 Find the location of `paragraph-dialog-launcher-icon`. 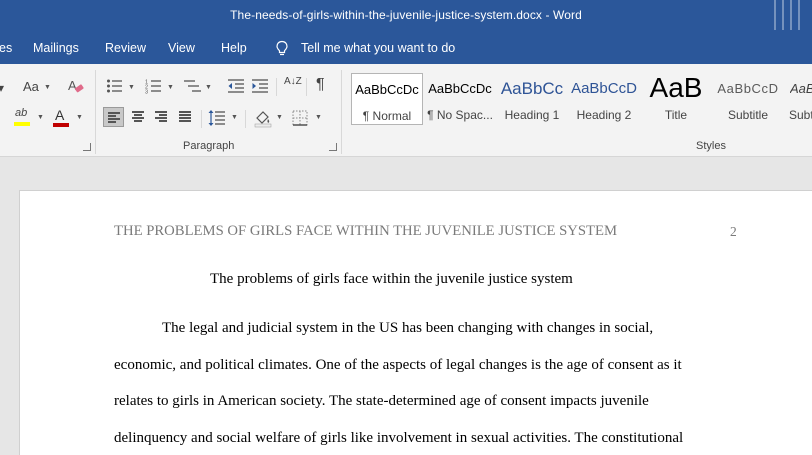

paragraph-dialog-launcher-icon is located at coordinates (333, 147).